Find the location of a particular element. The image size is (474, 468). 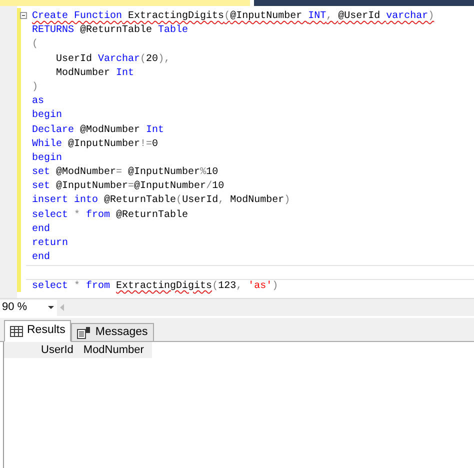

code-line: ) is located at coordinates (35, 87).